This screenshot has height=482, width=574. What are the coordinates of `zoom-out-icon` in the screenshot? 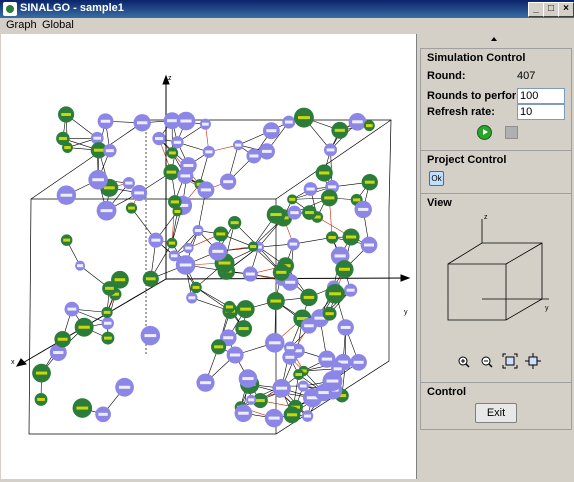 It's located at (487, 362).